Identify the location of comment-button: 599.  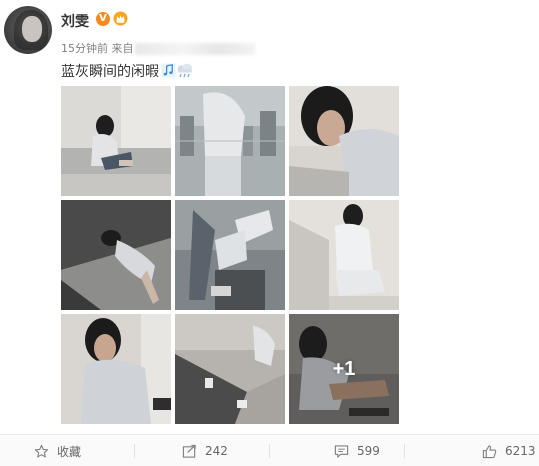
(357, 450).